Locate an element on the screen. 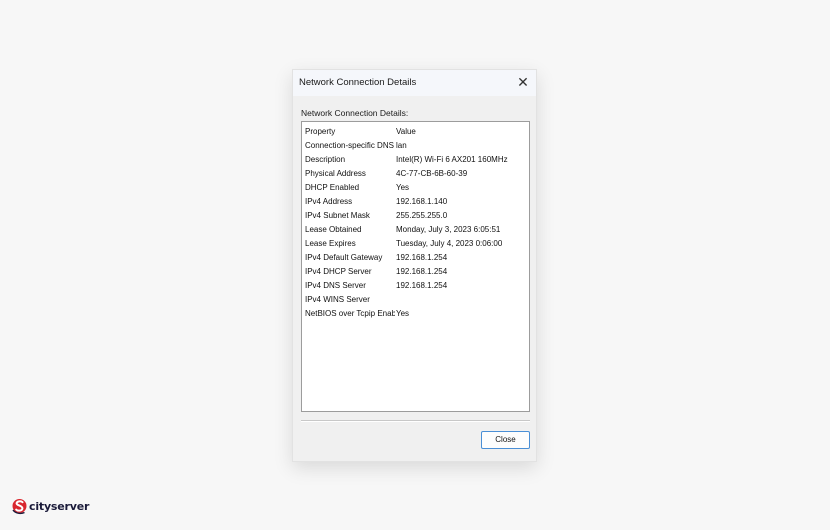 The width and height of the screenshot is (830, 530). value-cell: Intel(R) Wi-Fi 6 AX201 160MHz is located at coordinates (452, 159).